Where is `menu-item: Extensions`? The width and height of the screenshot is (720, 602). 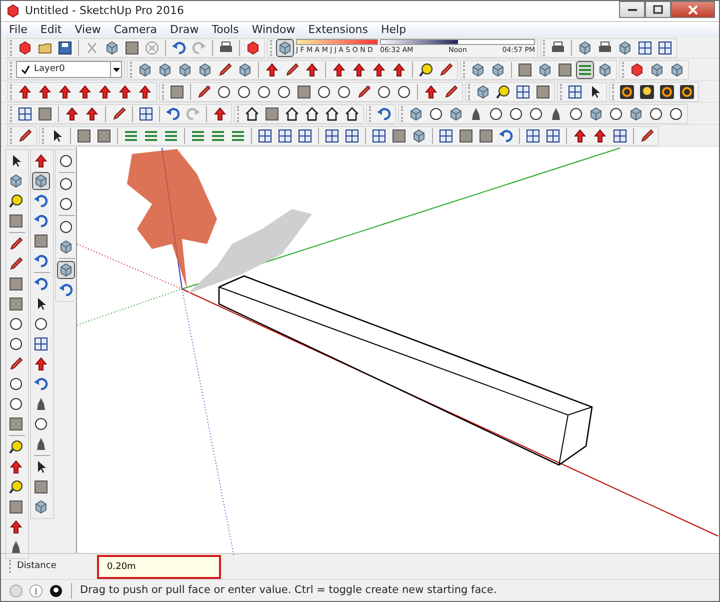 menu-item: Extensions is located at coordinates (338, 29).